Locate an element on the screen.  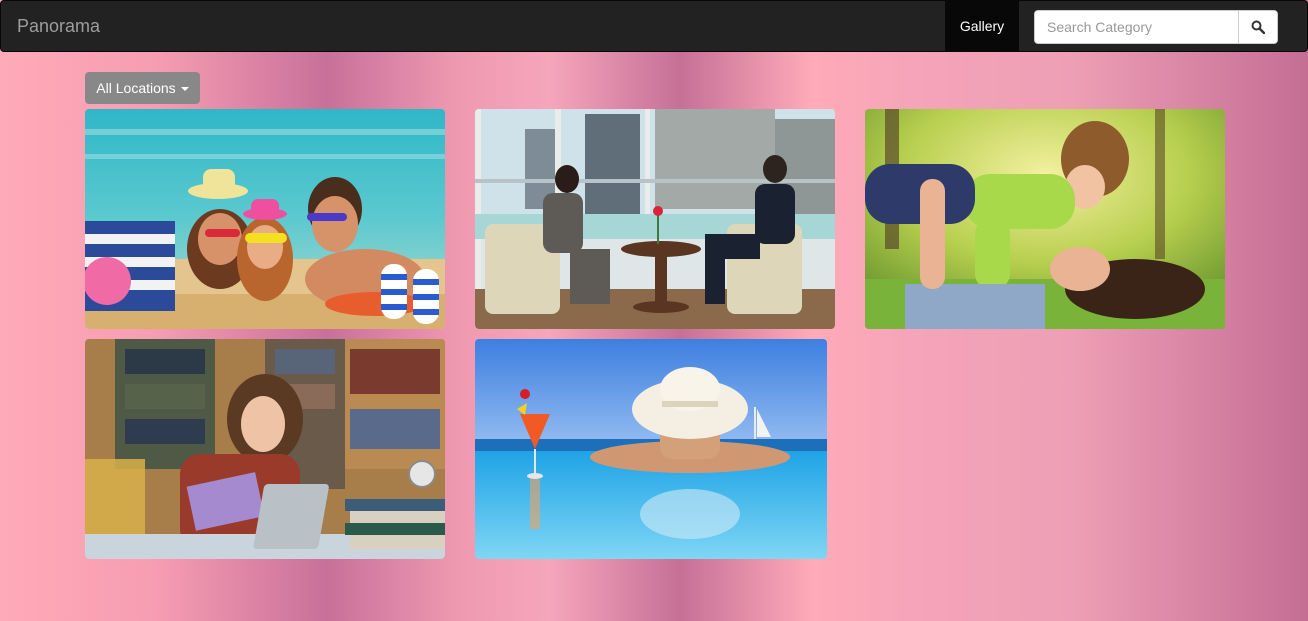
search-input is located at coordinates (1136, 27).